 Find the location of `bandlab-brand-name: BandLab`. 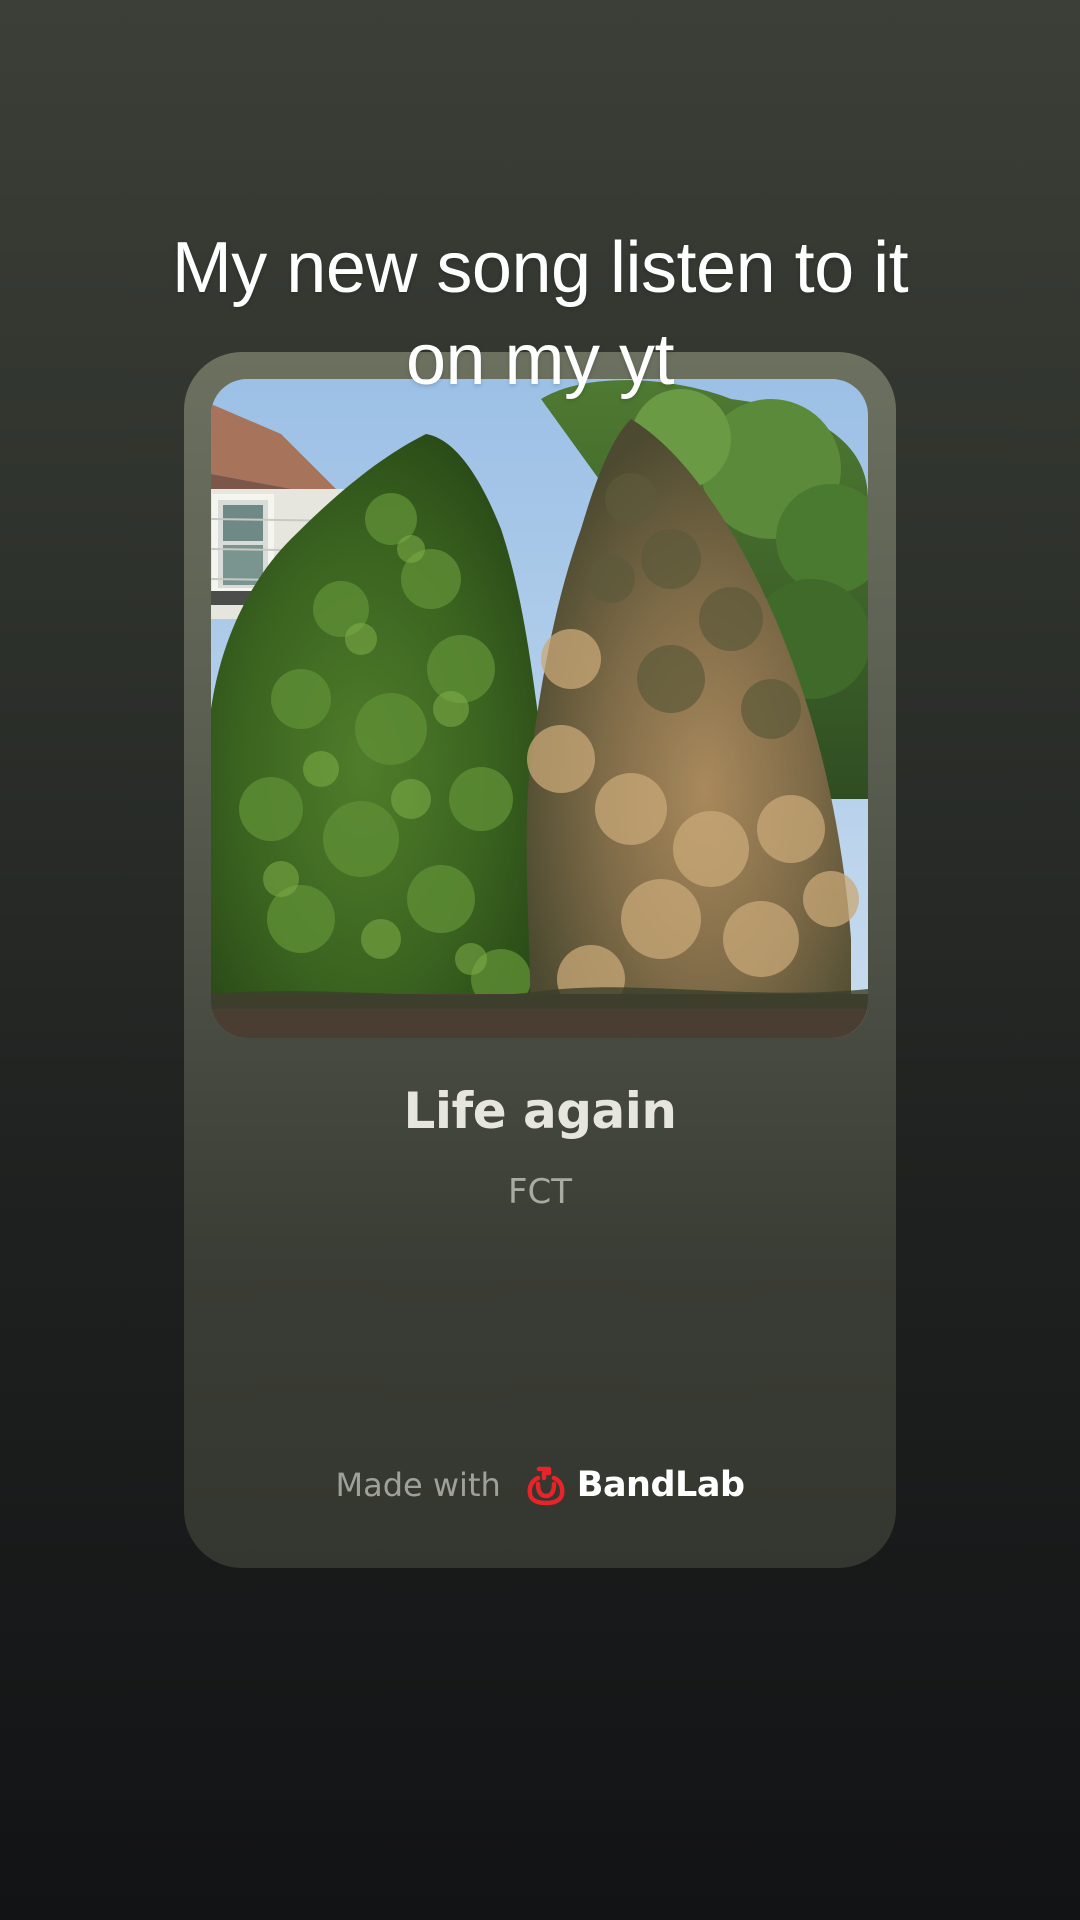

bandlab-brand-name: BandLab is located at coordinates (660, 1485).